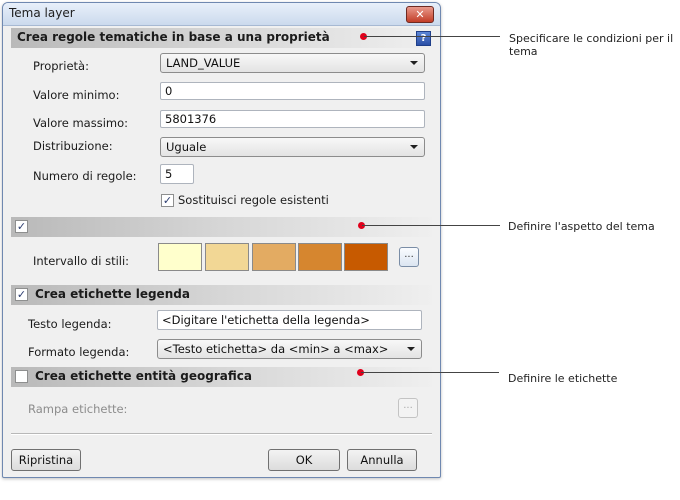 This screenshot has height=500, width=680. What do you see at coordinates (221, 227) in the screenshot?
I see `style-section-header: ✓` at bounding box center [221, 227].